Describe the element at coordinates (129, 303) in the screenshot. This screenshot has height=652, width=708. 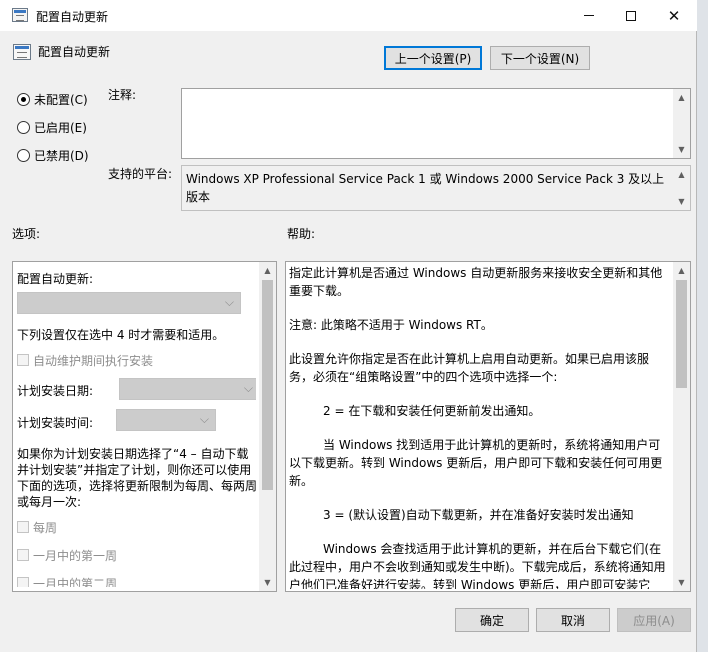
I see `configure-auto-updates-dropdown: ⌵` at that location.